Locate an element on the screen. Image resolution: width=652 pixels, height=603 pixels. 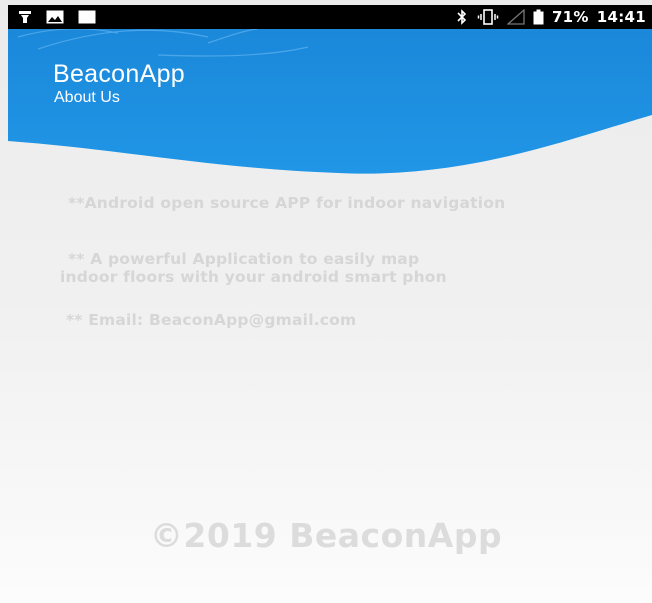
clock: 14:41 is located at coordinates (621, 17).